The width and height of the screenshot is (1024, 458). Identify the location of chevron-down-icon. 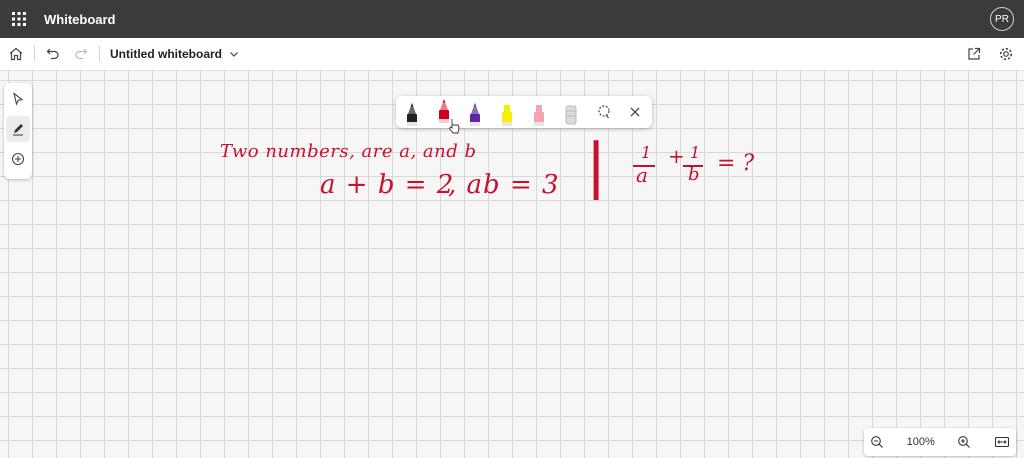
(234, 54).